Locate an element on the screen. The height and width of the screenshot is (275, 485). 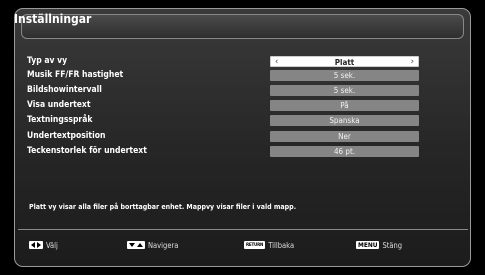
setting-label-subtitle-font-size: Teckenstorlek för undertext is located at coordinates (87, 151).